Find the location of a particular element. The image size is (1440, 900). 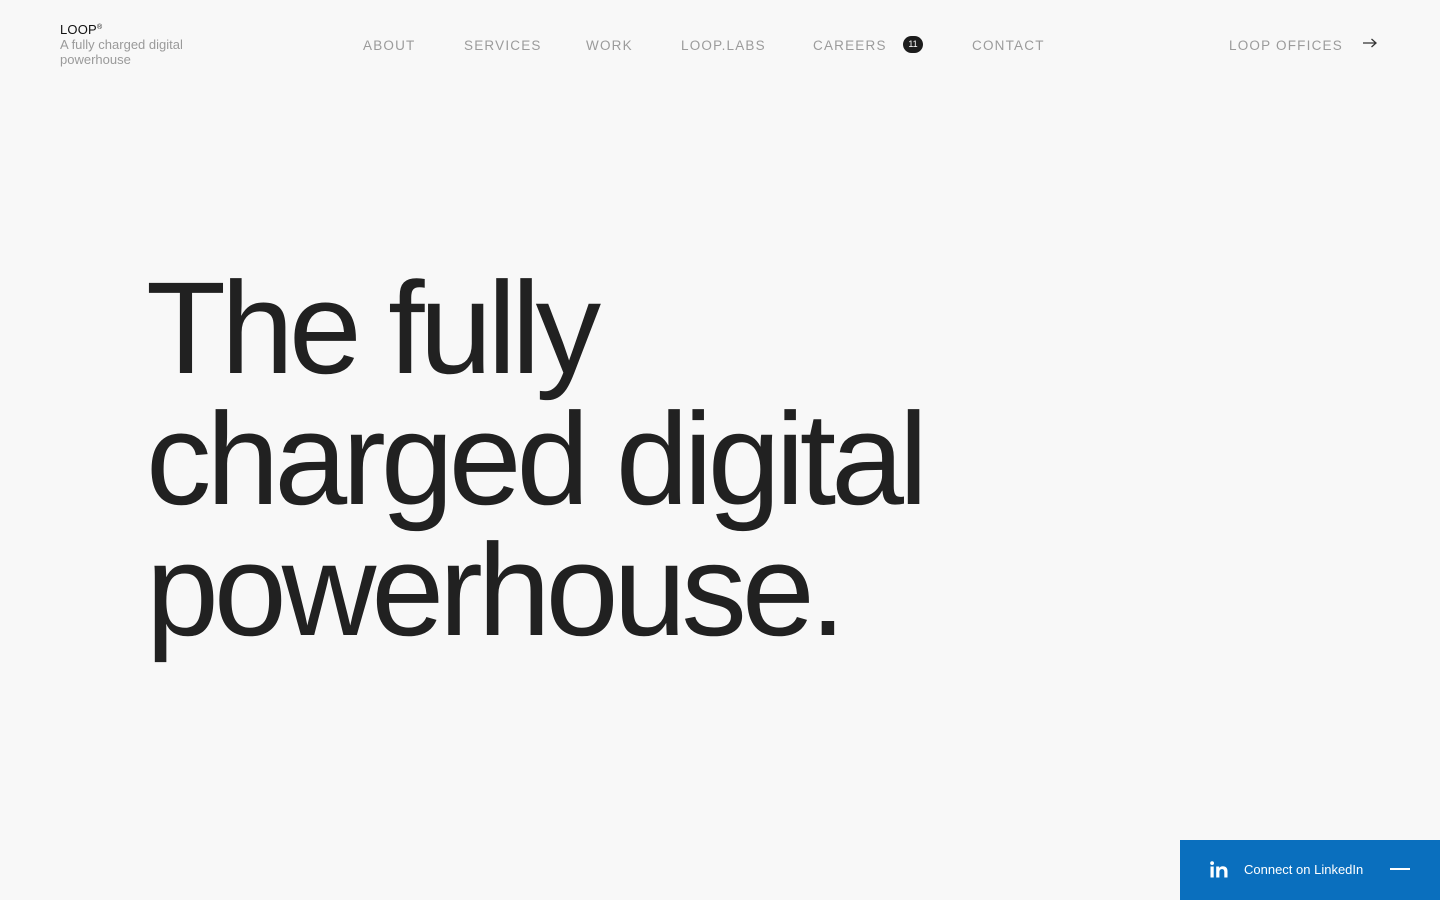

minimize-icon is located at coordinates (1400, 869).